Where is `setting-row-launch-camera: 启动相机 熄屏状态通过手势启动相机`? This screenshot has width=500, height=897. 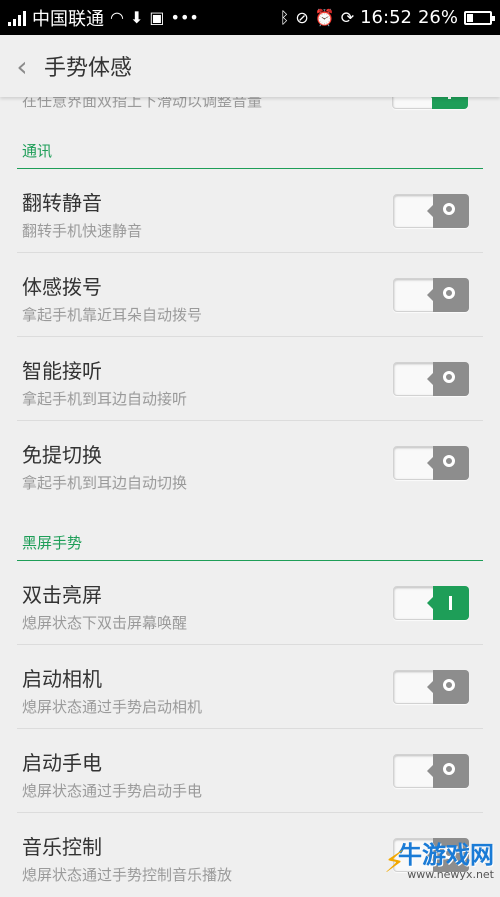 setting-row-launch-camera: 启动相机 熄屏状态通过手势启动相机 is located at coordinates (250, 687).